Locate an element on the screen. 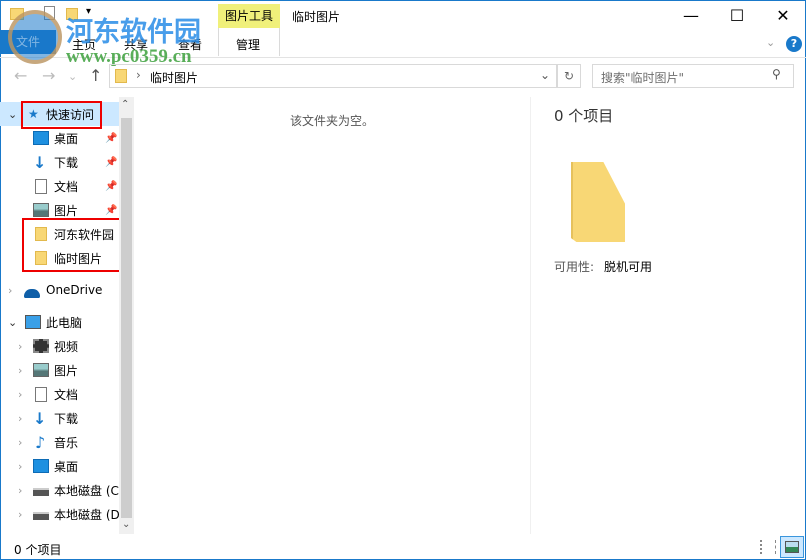  address-dropdown-icon: ⌄ is located at coordinates (545, 75).